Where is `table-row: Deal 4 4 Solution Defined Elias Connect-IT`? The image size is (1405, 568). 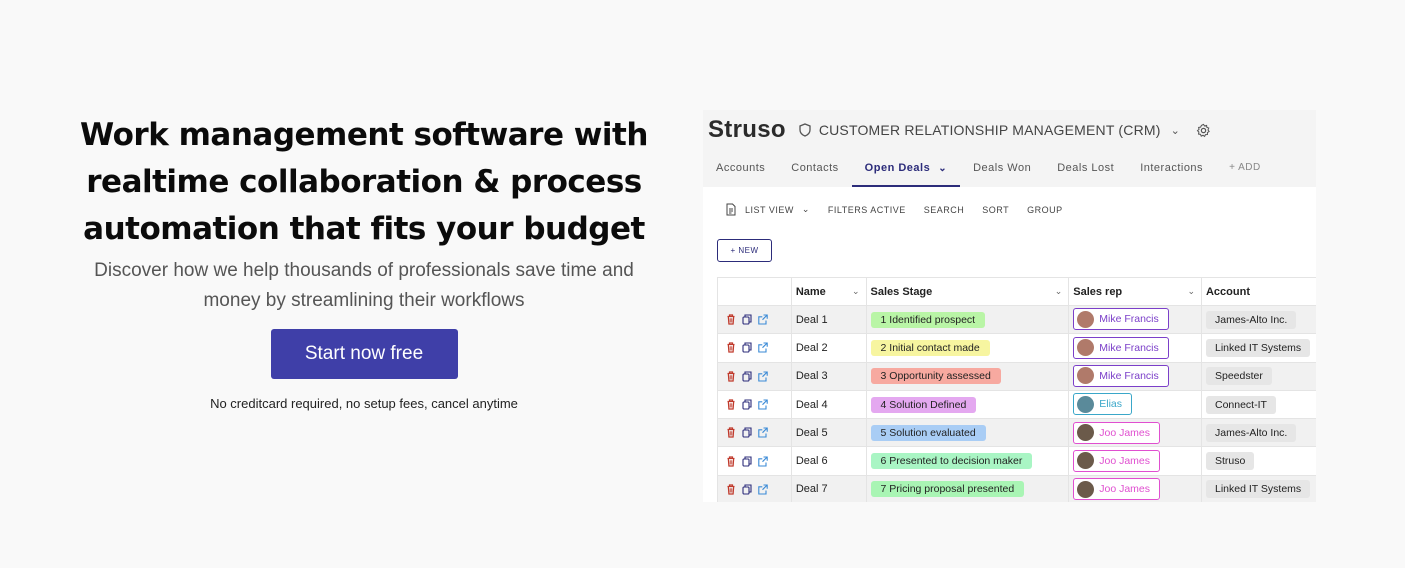
table-row: Deal 4 4 Solution Defined Elias Connect-IT is located at coordinates (1016, 404).